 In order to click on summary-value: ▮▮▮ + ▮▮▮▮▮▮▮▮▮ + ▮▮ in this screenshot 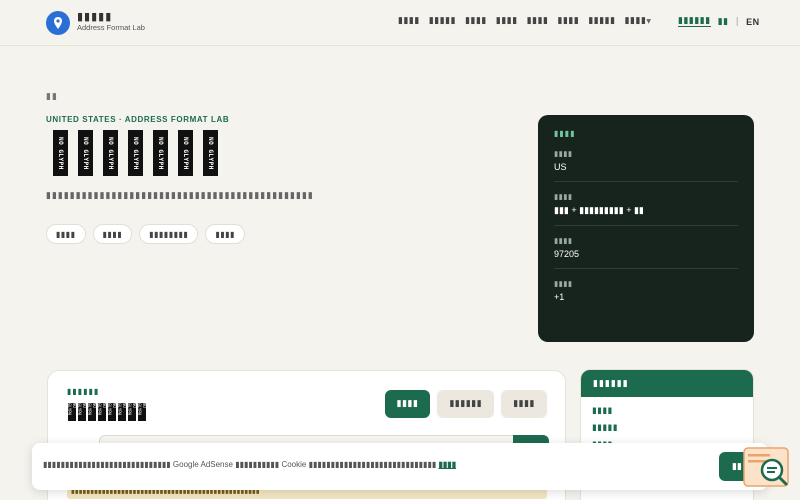, I will do `click(599, 210)`.